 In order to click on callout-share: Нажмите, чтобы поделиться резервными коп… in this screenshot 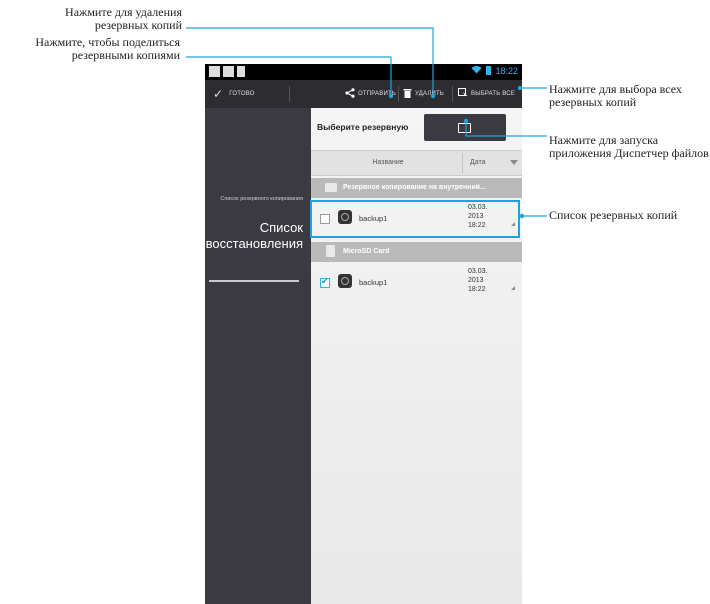, I will do `click(107, 48)`.